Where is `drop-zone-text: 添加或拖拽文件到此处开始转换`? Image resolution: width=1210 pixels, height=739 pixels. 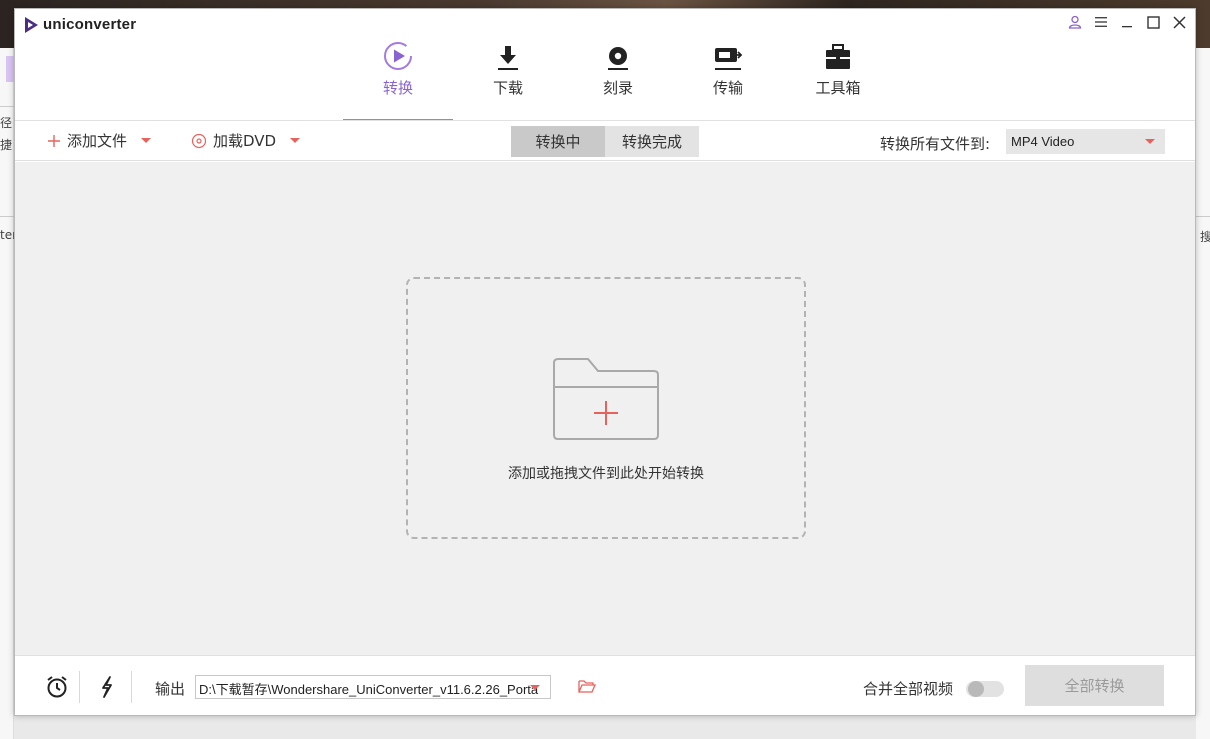 drop-zone-text: 添加或拖拽文件到此处开始转换 is located at coordinates (606, 474).